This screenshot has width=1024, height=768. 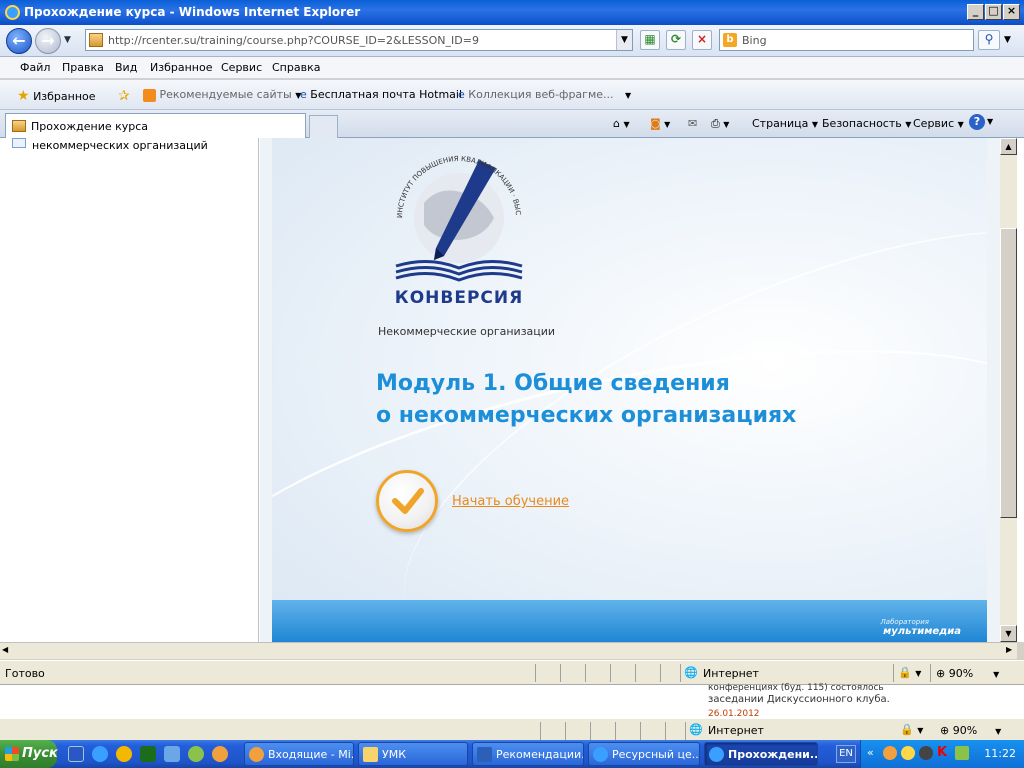 I want to click on web-slice-gallery-link: e Коллекция веб-фрагме... ▼, so click(x=544, y=94).